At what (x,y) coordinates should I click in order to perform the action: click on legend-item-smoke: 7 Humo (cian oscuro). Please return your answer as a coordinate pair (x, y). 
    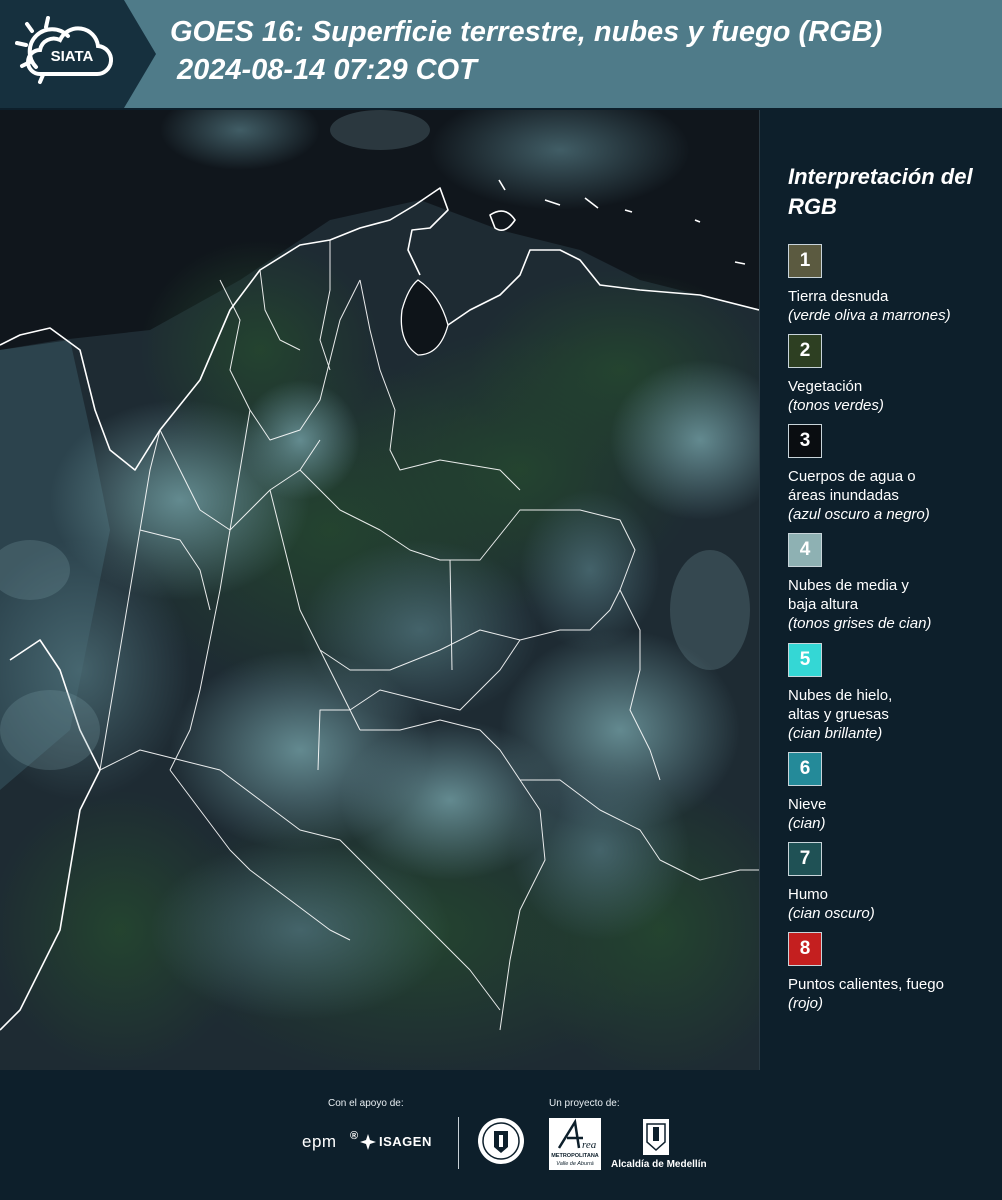
    Looking at the image, I should click on (893, 882).